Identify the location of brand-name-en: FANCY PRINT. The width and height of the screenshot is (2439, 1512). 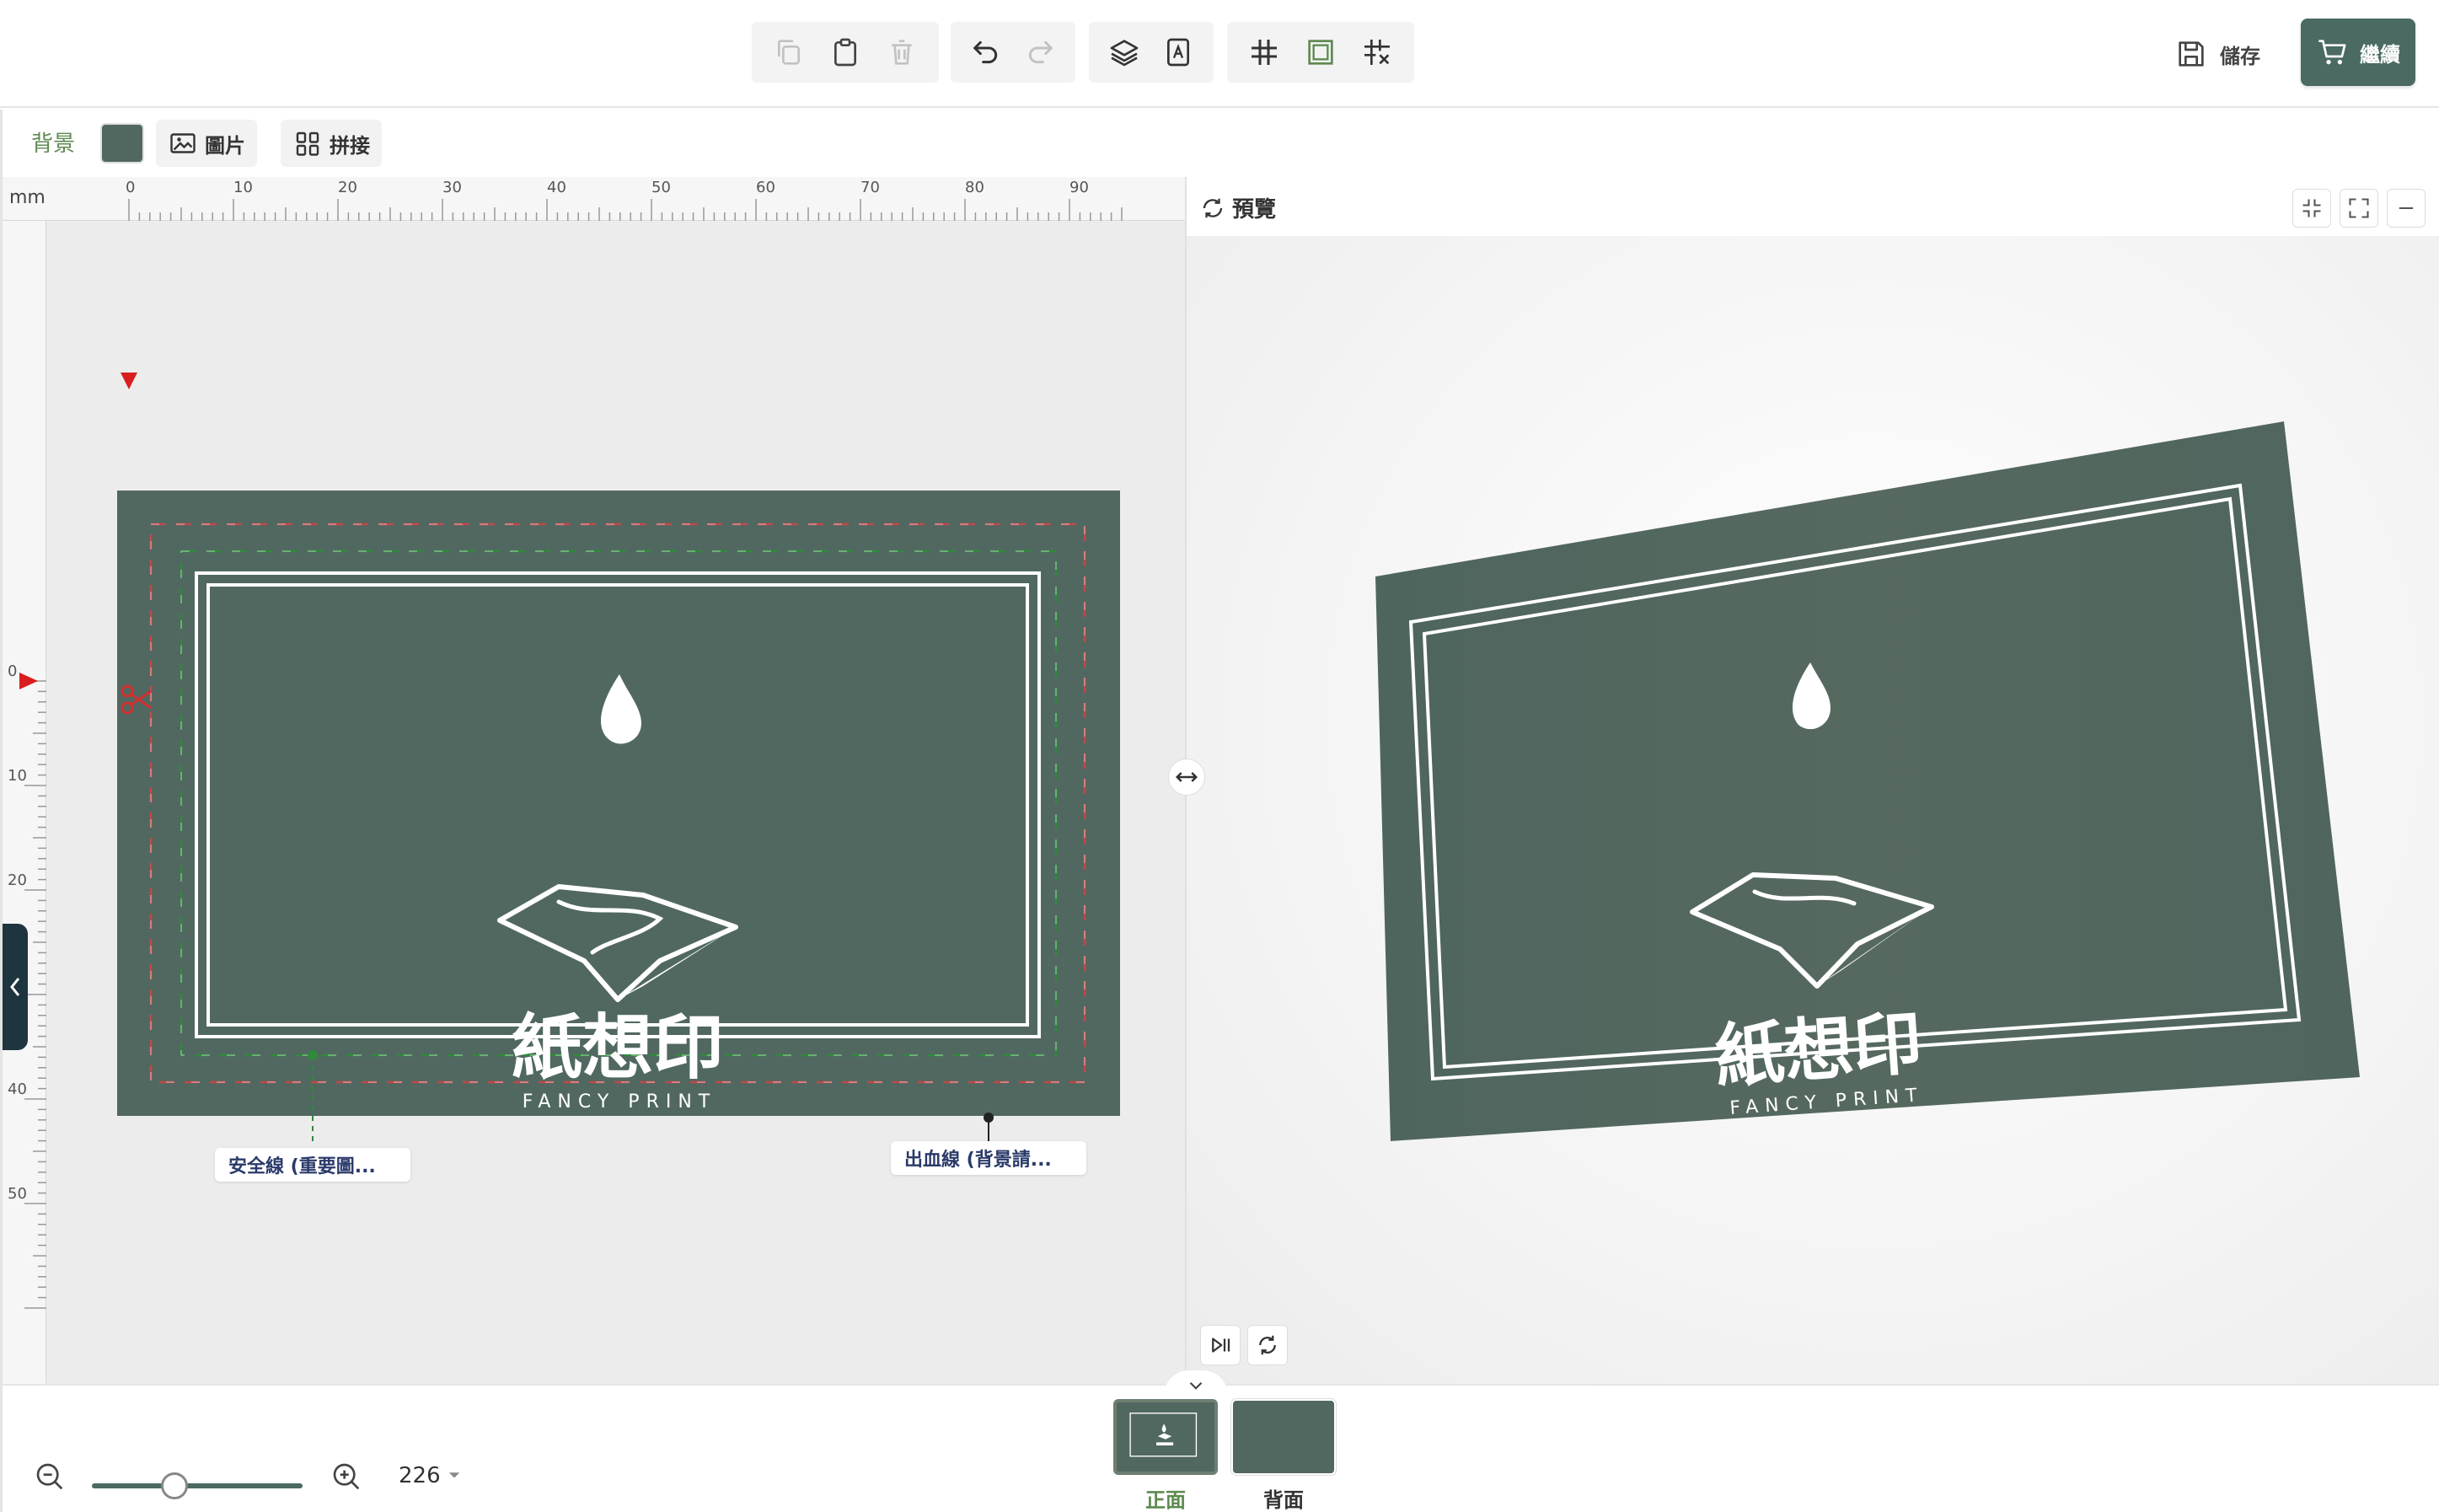
(619, 1102).